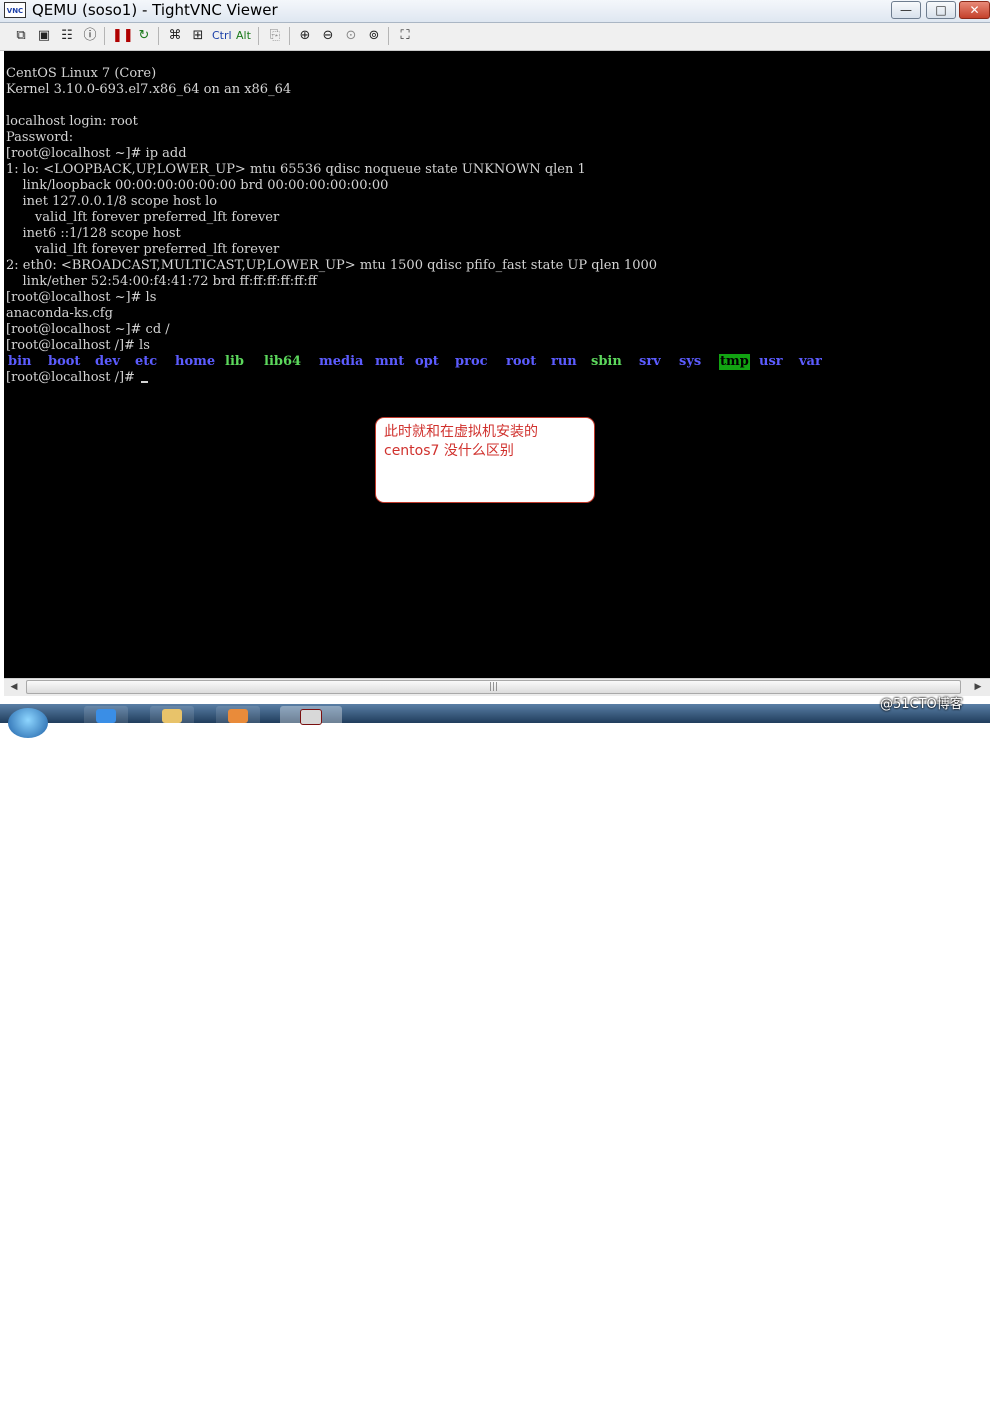 This screenshot has width=990, height=1428. What do you see at coordinates (405, 35) in the screenshot?
I see `fullscreen-icon: ⛶` at bounding box center [405, 35].